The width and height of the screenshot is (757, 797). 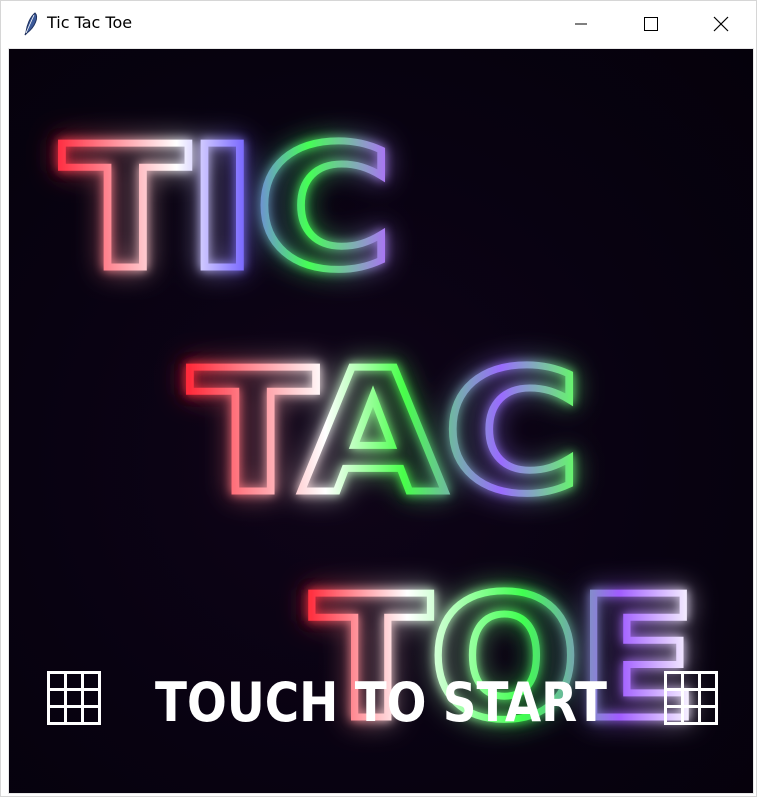 What do you see at coordinates (31, 24) in the screenshot?
I see `feather-icon` at bounding box center [31, 24].